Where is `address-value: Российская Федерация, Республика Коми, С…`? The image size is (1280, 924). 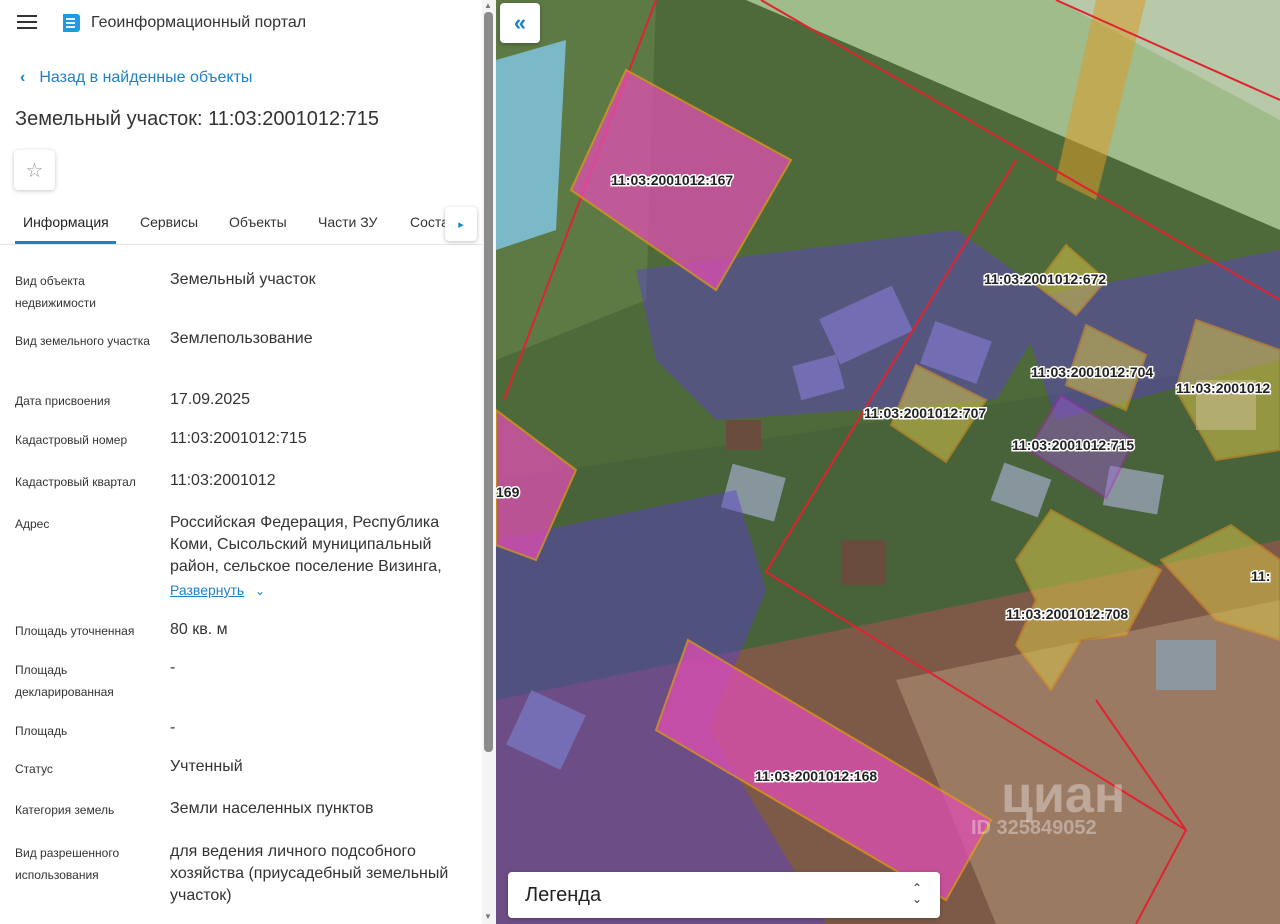
address-value: Российская Федерация, Республика Коми, С… is located at coordinates (306, 544).